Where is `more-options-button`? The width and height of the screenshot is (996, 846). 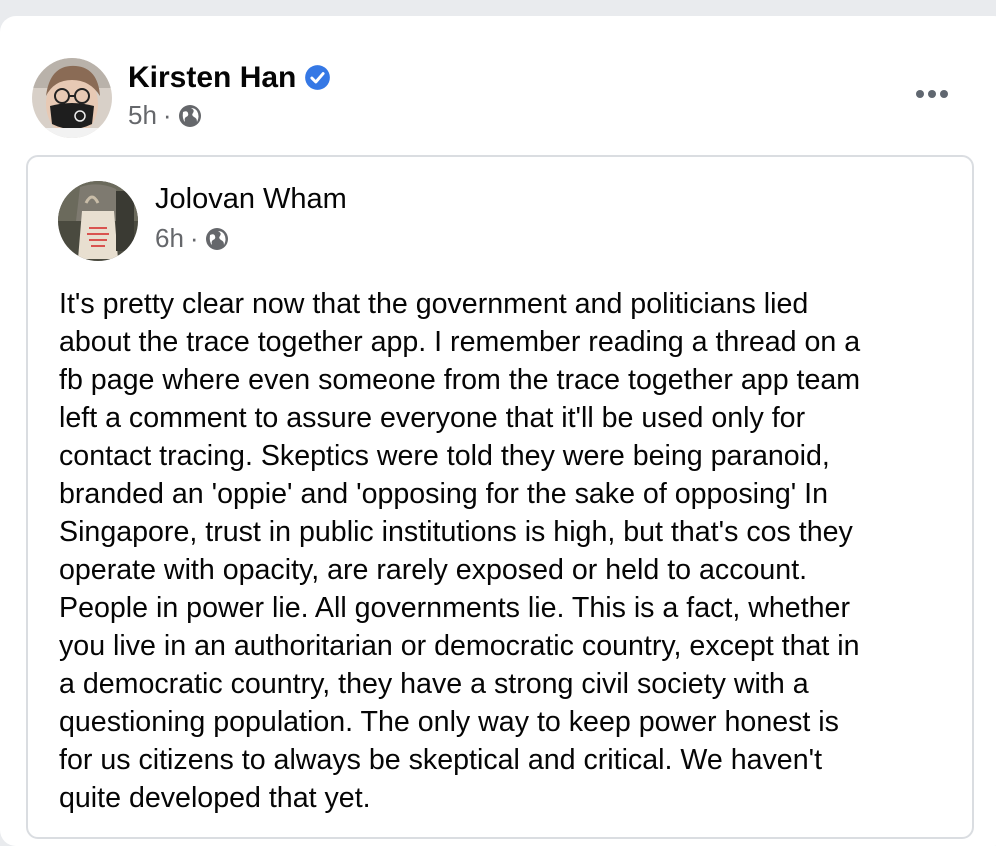
more-options-button is located at coordinates (932, 94).